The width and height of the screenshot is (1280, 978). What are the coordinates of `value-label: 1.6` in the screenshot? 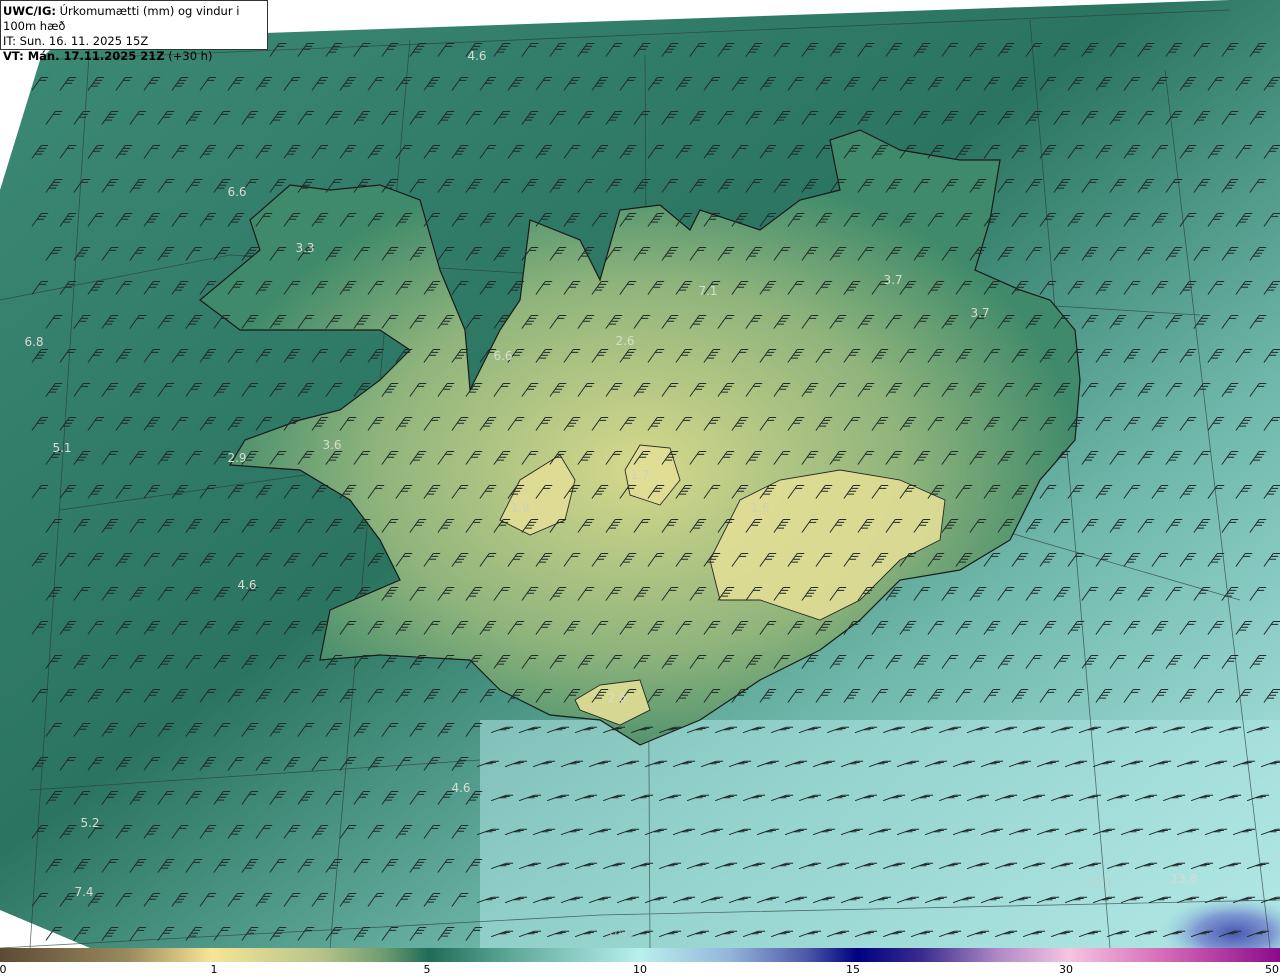 It's located at (760, 508).